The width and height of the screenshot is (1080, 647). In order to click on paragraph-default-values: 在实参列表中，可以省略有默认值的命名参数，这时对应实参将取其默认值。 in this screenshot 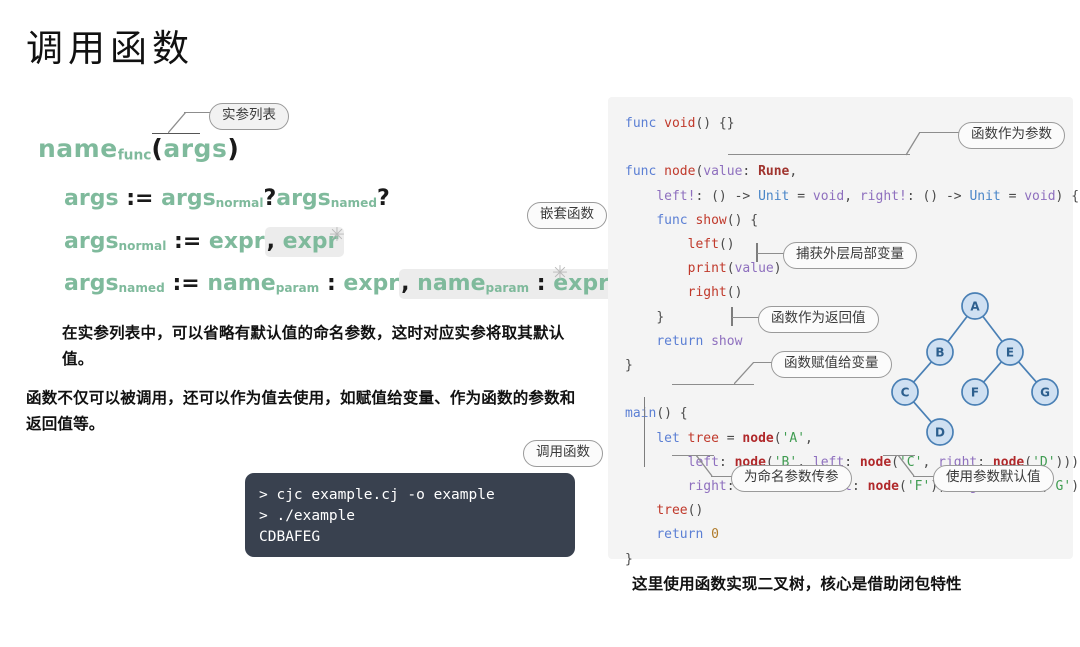, I will do `click(313, 346)`.